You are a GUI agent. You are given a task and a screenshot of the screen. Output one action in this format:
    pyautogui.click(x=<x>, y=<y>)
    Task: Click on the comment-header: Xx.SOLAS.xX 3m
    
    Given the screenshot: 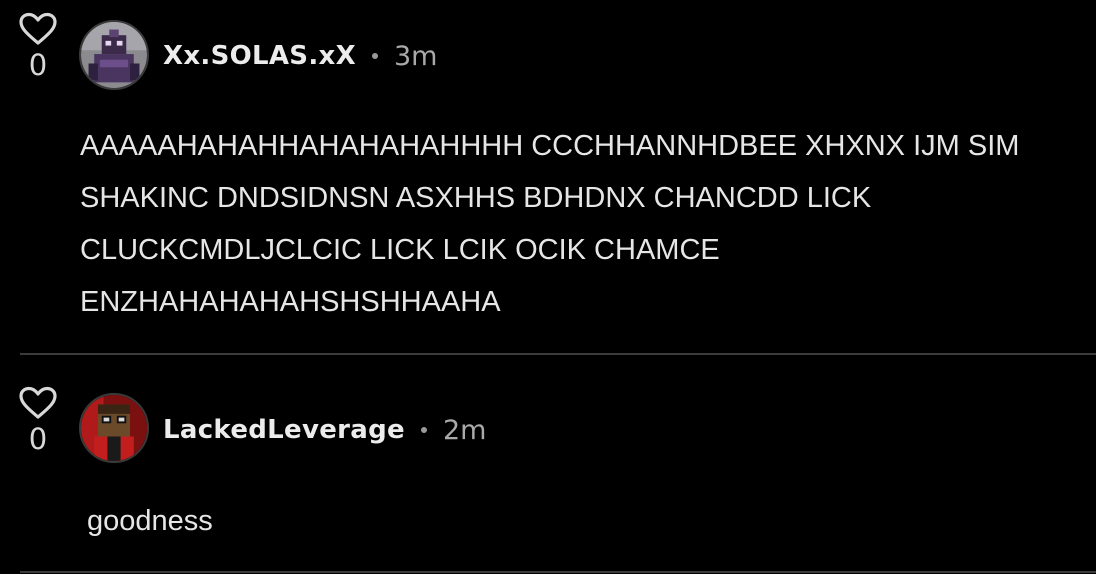 What is the action you would take?
    pyautogui.click(x=300, y=56)
    